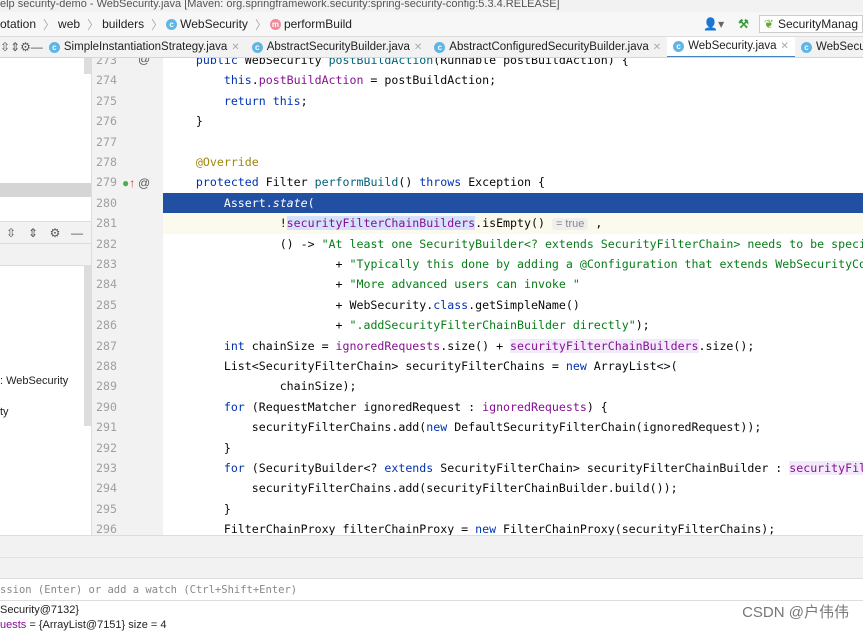 The height and width of the screenshot is (631, 863). What do you see at coordinates (108, 162) in the screenshot?
I see `line-number: 278` at bounding box center [108, 162].